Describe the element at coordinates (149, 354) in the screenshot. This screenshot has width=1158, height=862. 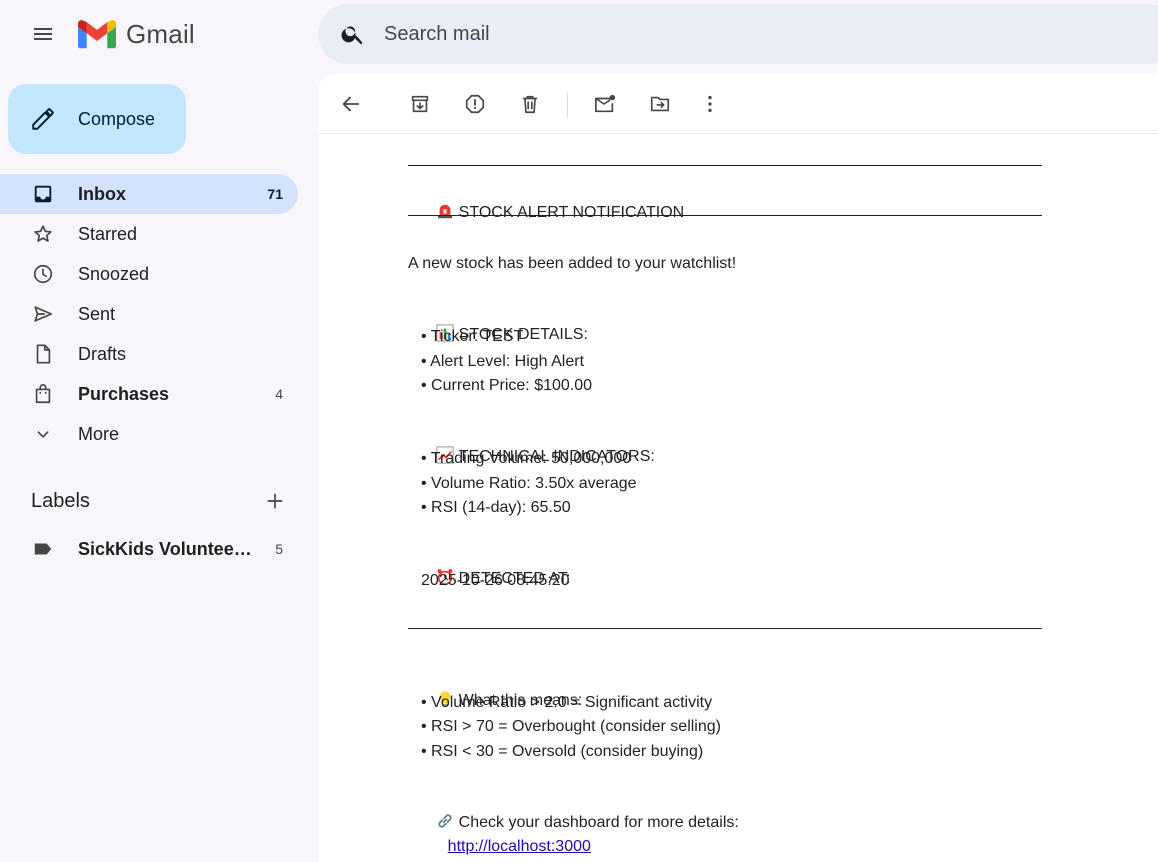
I see `sidebar-item-drafts: Drafts` at that location.